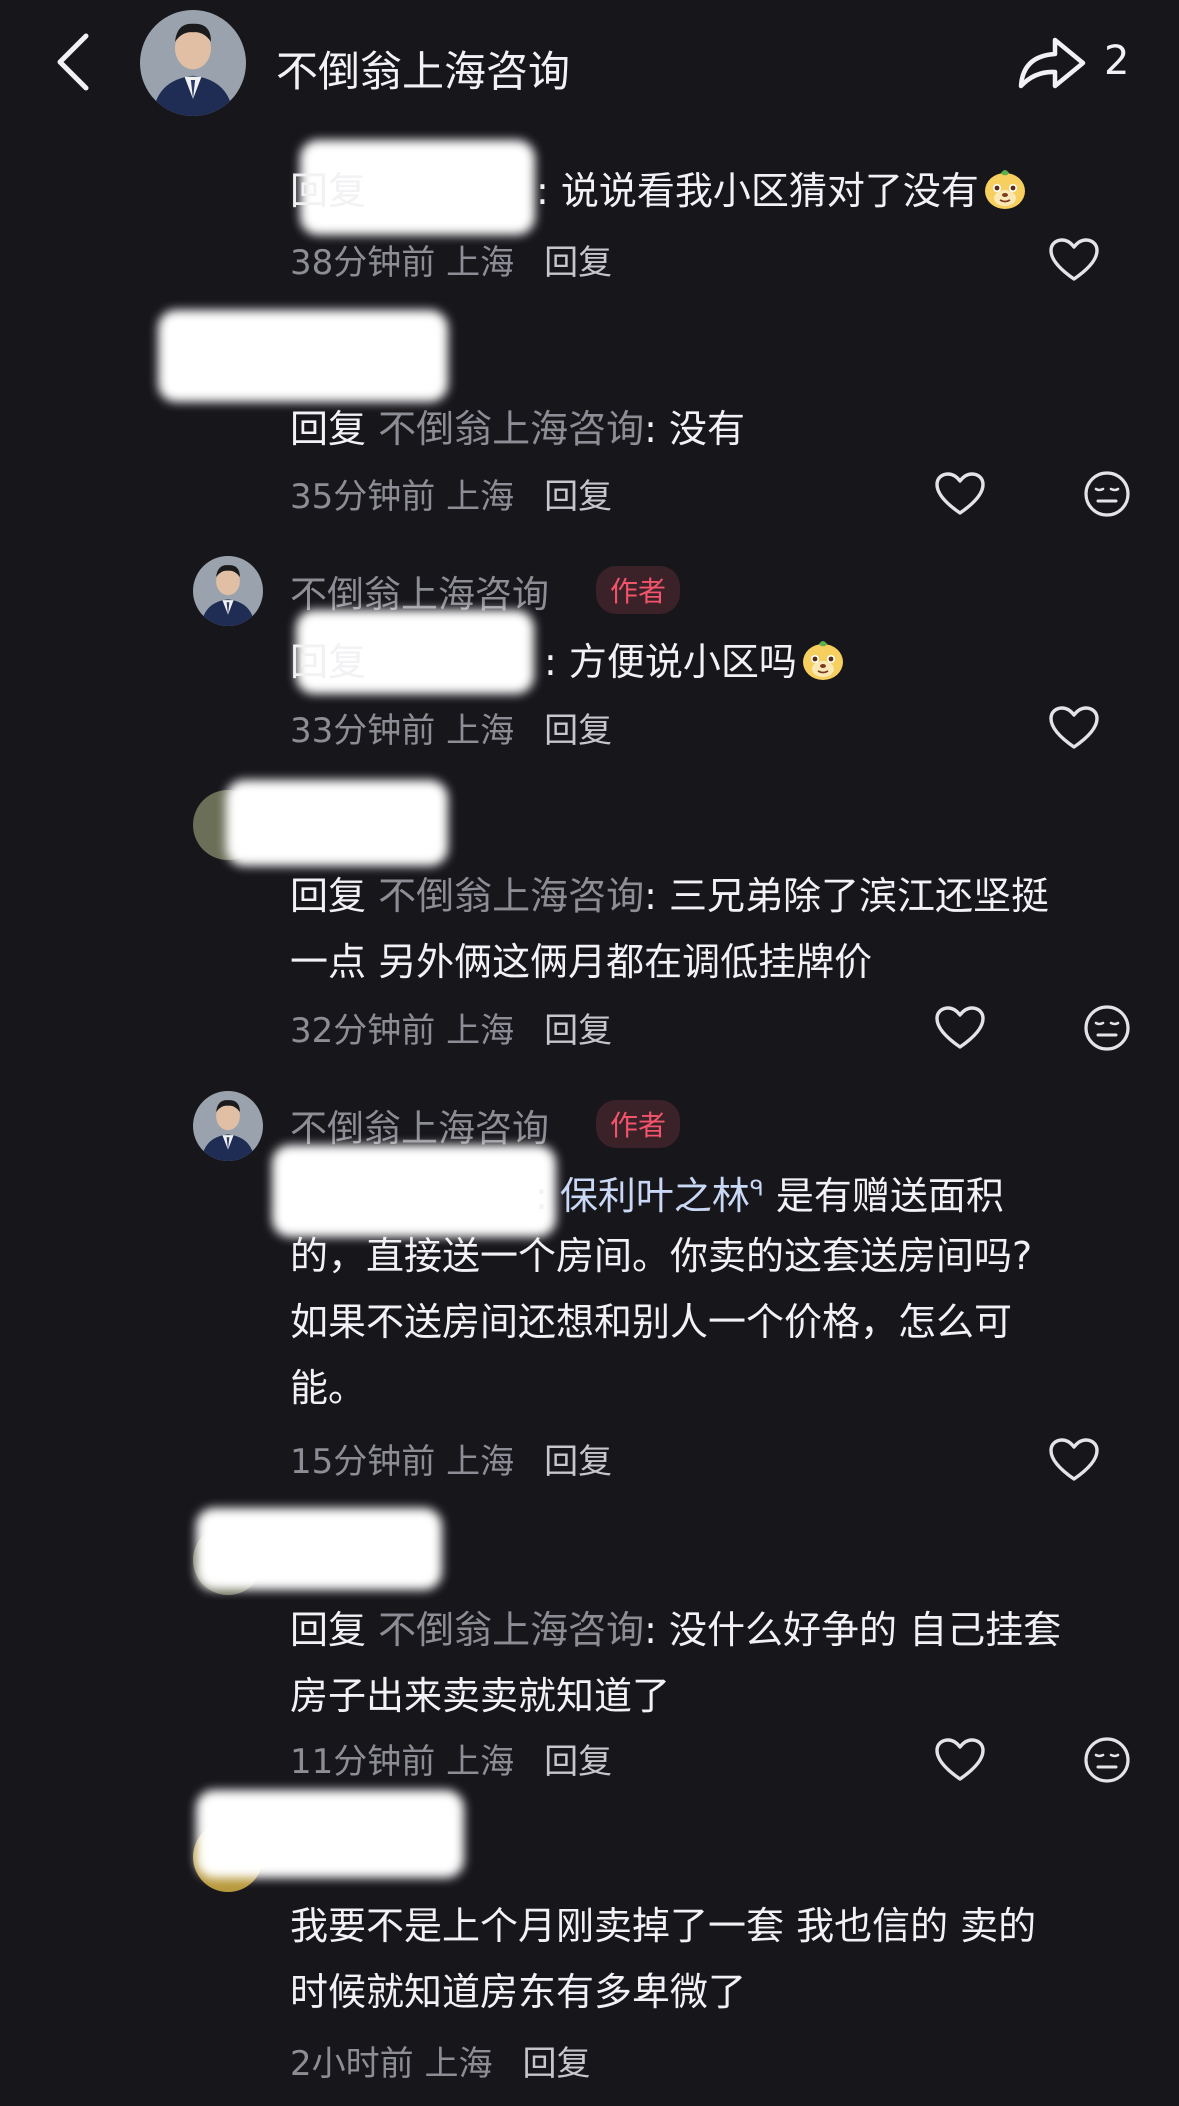 The height and width of the screenshot is (2106, 1179). I want to click on comment-meta: 38分钟前 上海 回复, so click(451, 263).